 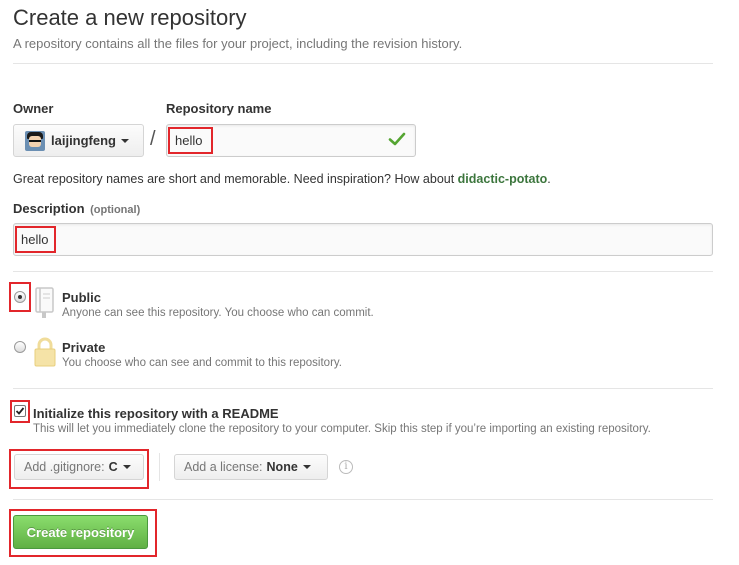 I want to click on owner-dropdown: laijingfeng, so click(x=78, y=140).